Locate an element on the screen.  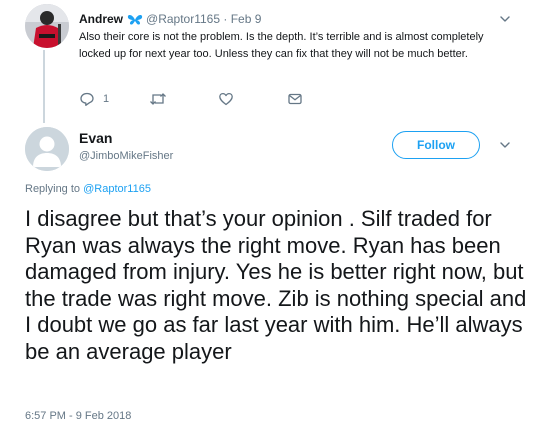
follow-button: Follow is located at coordinates (436, 145).